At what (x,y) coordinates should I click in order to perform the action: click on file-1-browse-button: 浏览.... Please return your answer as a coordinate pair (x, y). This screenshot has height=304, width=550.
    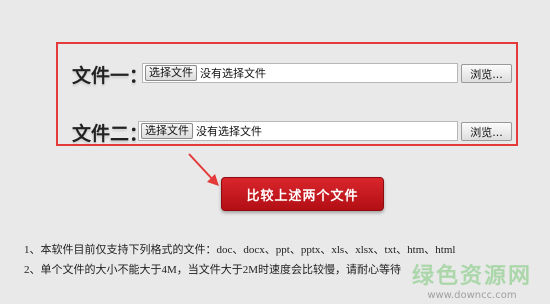
    Looking at the image, I should click on (486, 73).